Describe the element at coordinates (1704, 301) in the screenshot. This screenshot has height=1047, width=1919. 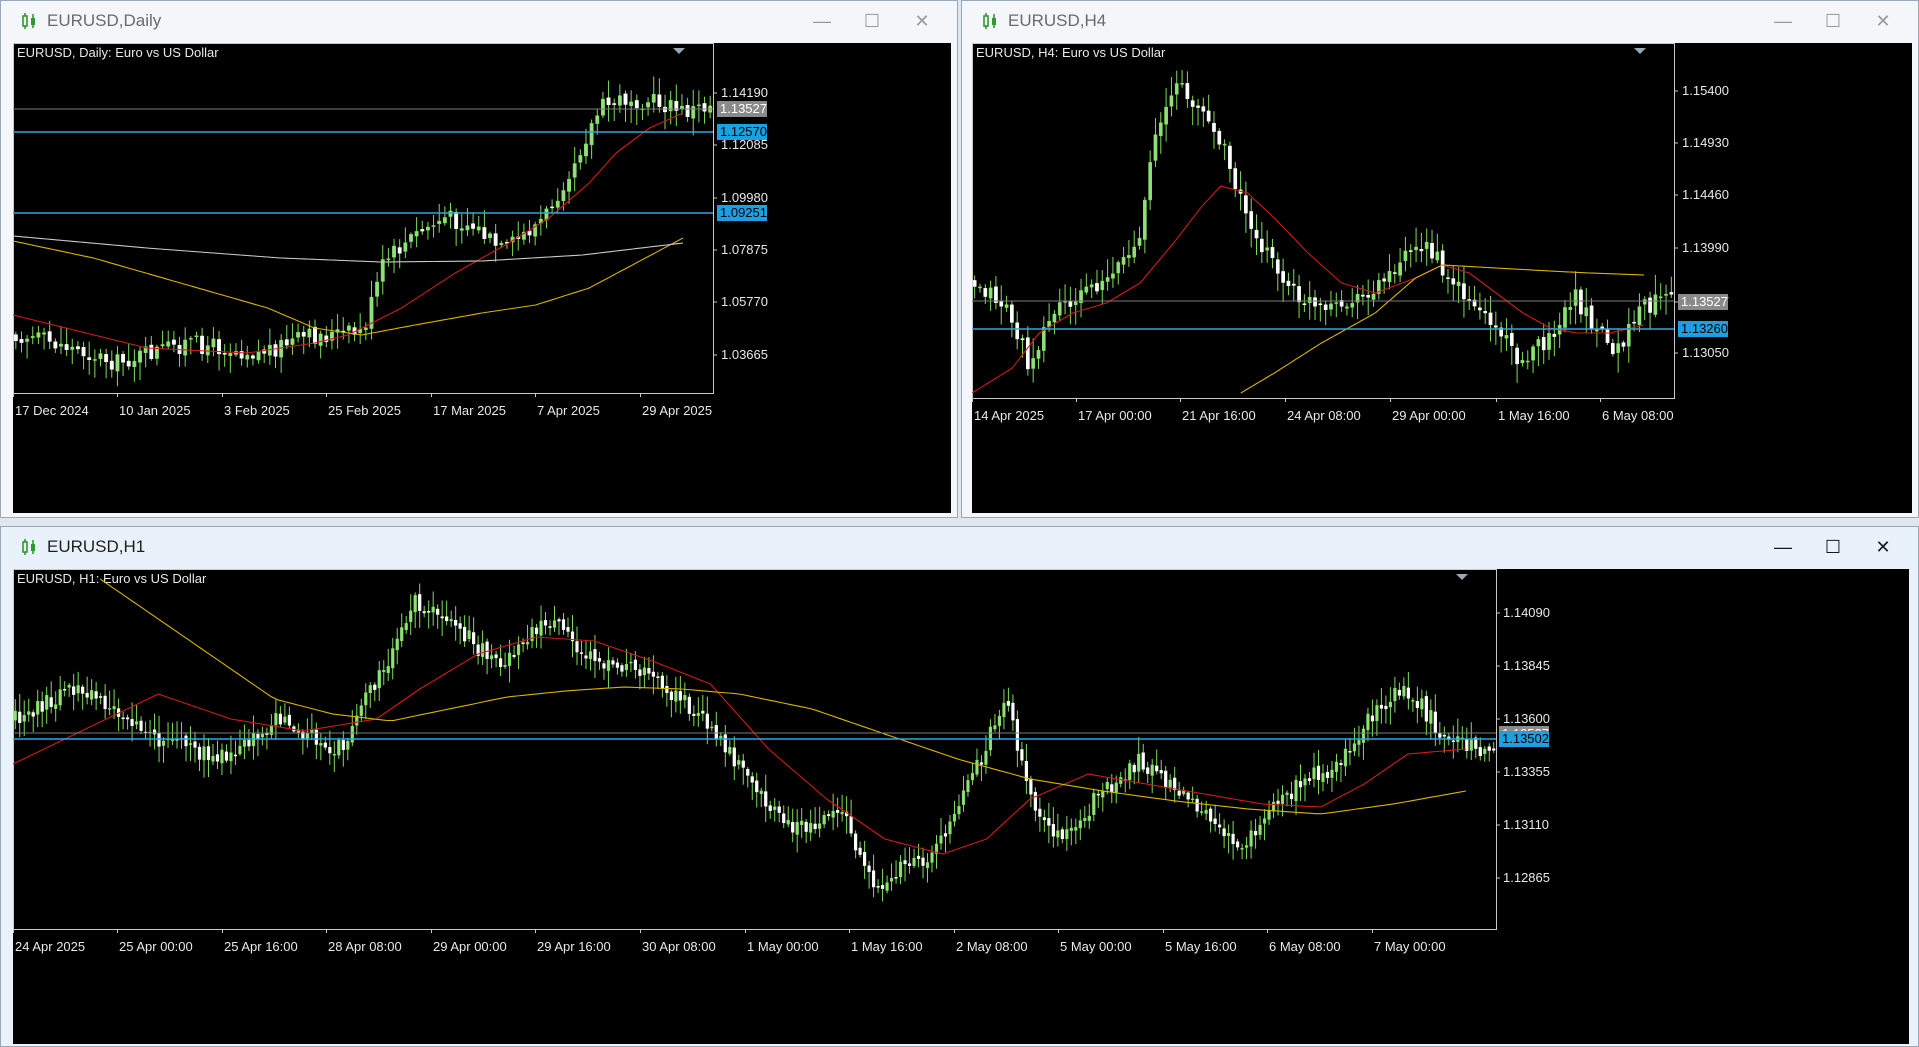
I see `current-price-value: 1.13527` at that location.